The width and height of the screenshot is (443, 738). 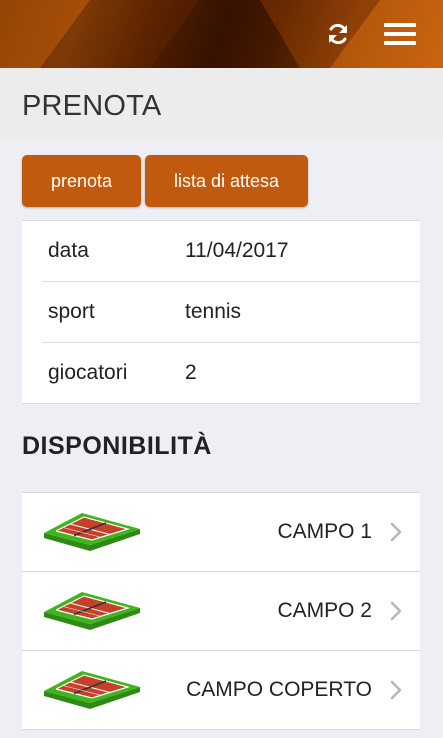 I want to click on page-title: PRENOTA, so click(x=92, y=106).